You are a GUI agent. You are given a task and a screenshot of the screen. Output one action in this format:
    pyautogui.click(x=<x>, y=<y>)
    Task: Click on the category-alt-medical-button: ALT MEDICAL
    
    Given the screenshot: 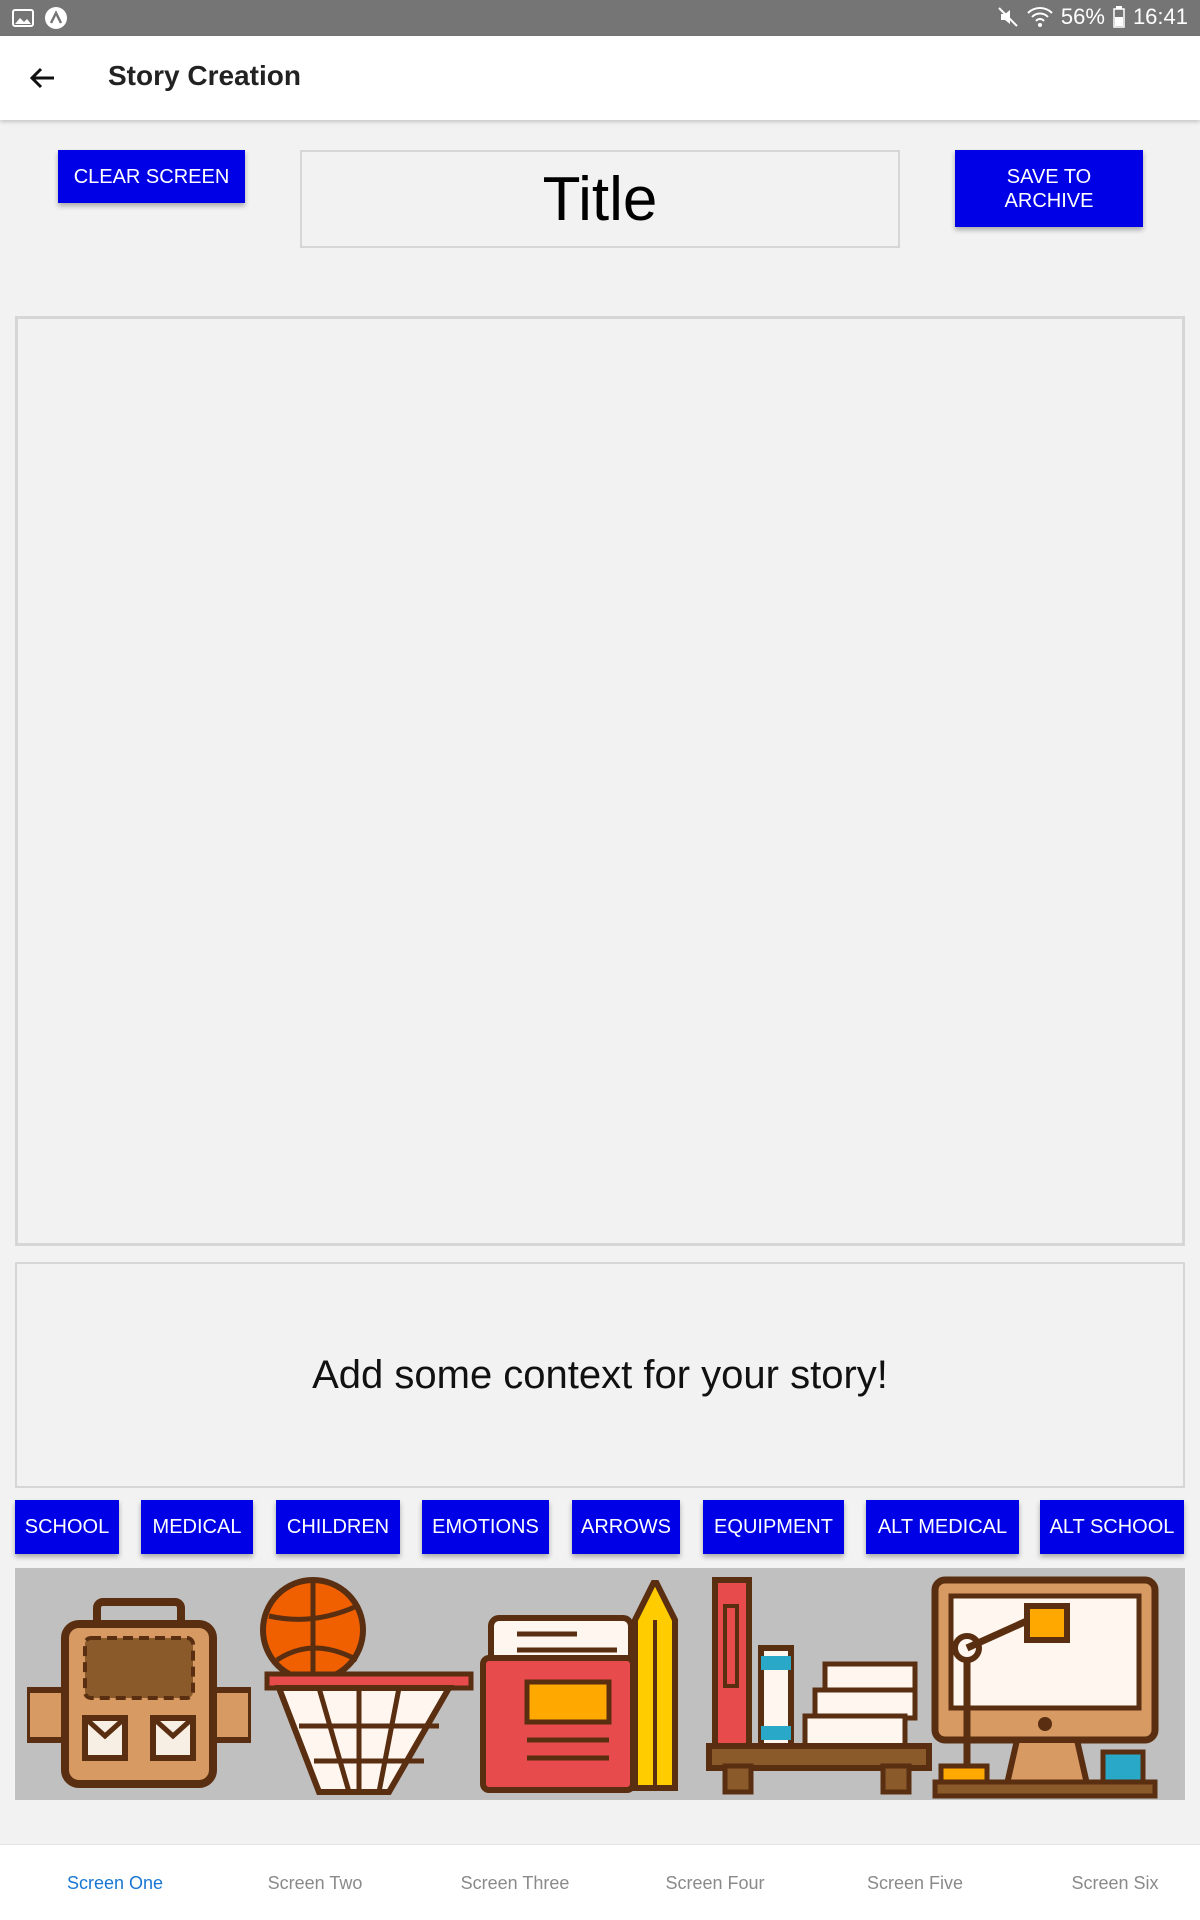 What is the action you would take?
    pyautogui.click(x=942, y=1527)
    